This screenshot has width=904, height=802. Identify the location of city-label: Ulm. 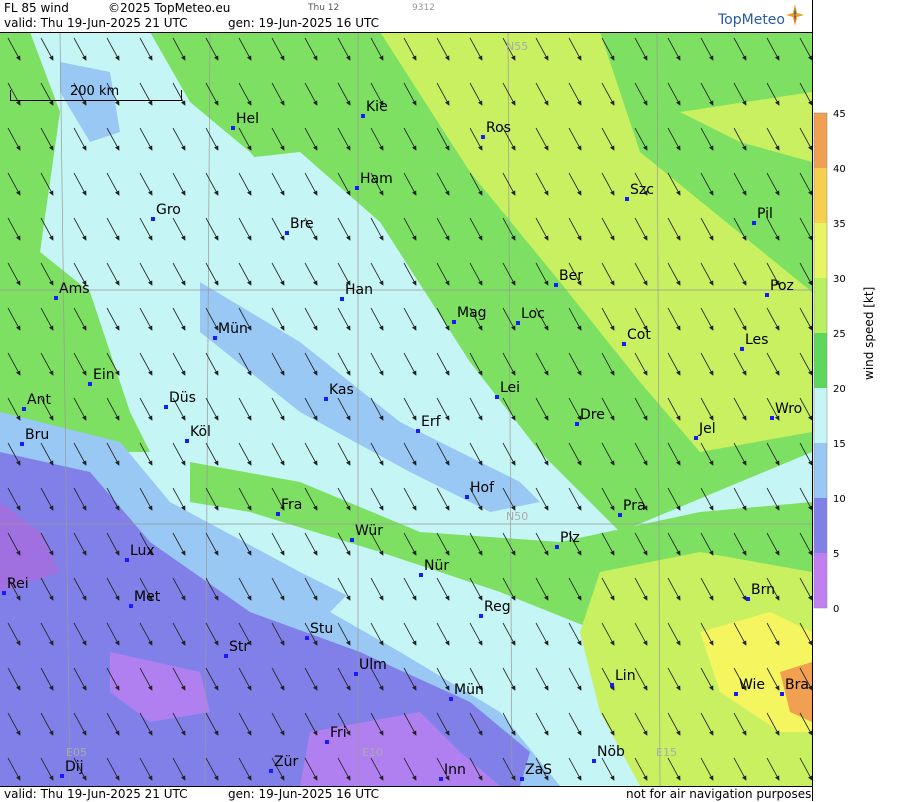
(373, 665).